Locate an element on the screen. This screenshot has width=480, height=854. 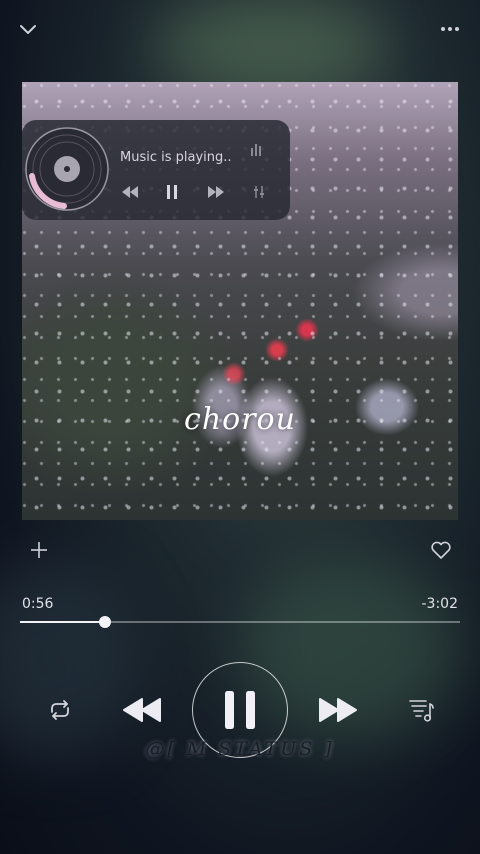
progress-bar is located at coordinates (240, 622).